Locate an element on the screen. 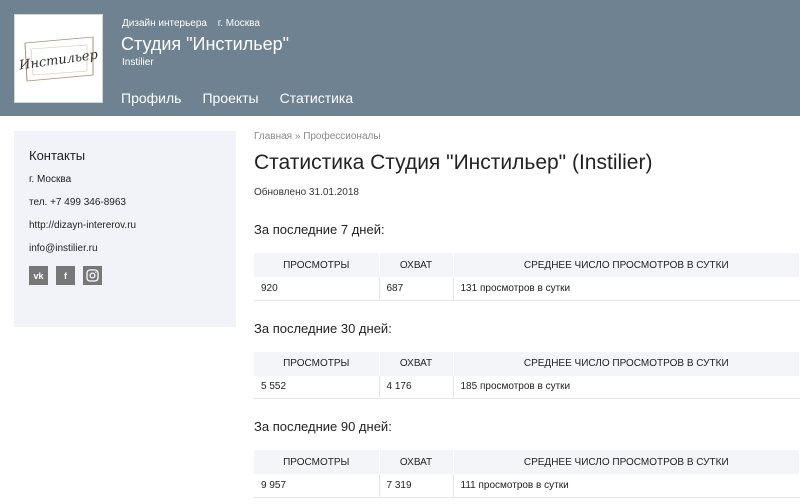 Image resolution: width=800 pixels, height=504 pixels. instagram-icon is located at coordinates (92, 275).